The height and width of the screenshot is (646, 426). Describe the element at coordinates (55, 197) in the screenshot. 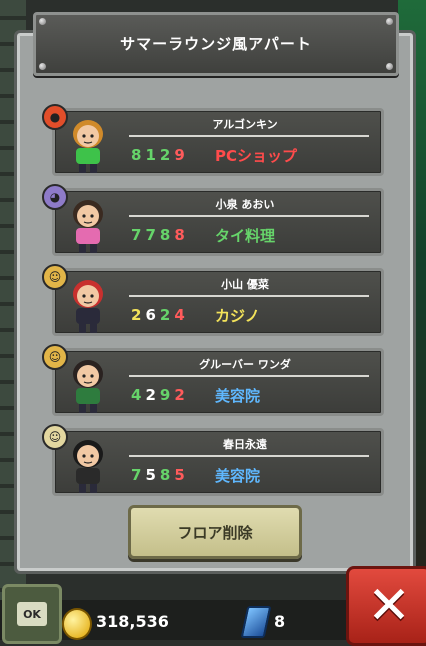

I see `sad-face-icon: ◕` at that location.